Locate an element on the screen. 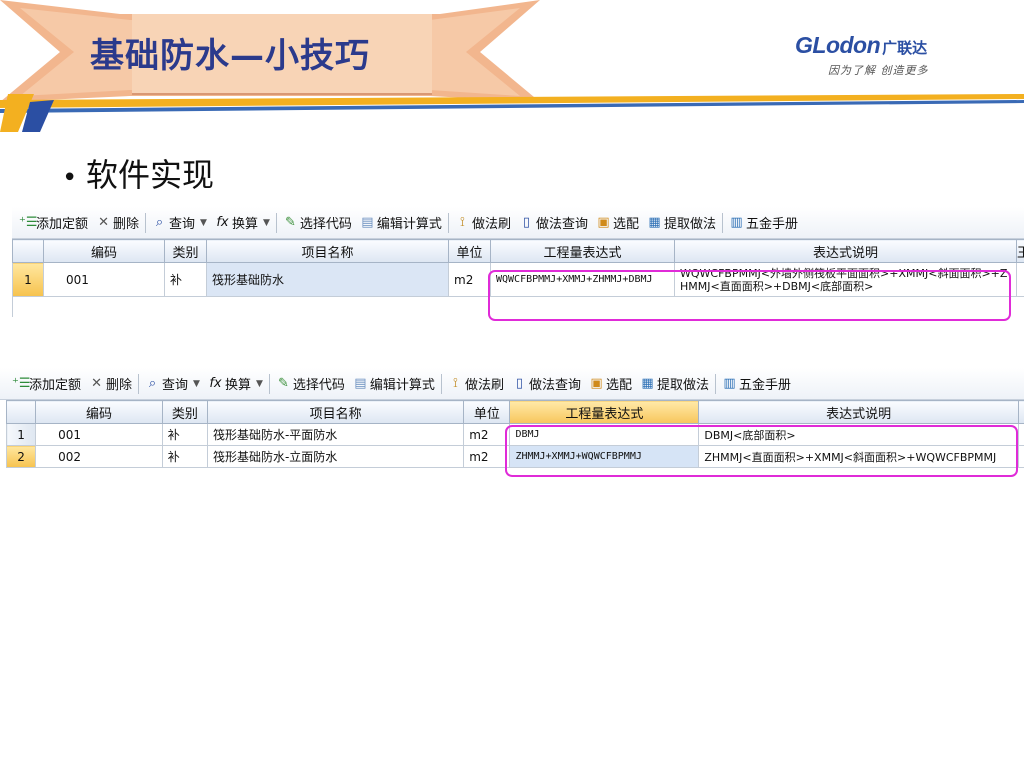 The height and width of the screenshot is (768, 1024). column-header-overflow is located at coordinates (1020, 412).